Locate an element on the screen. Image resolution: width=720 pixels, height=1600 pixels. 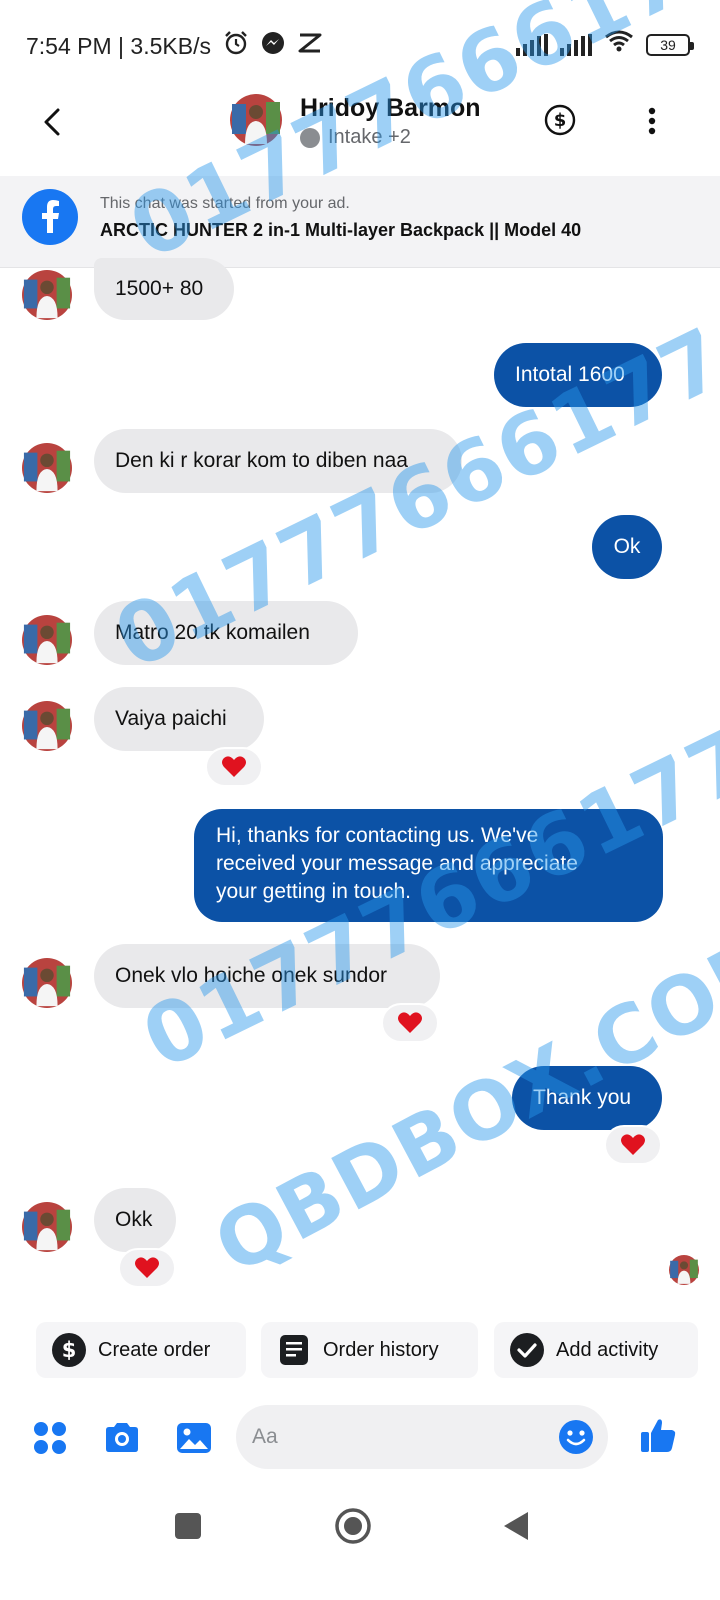
wifi-icon is located at coordinates (619, 44).